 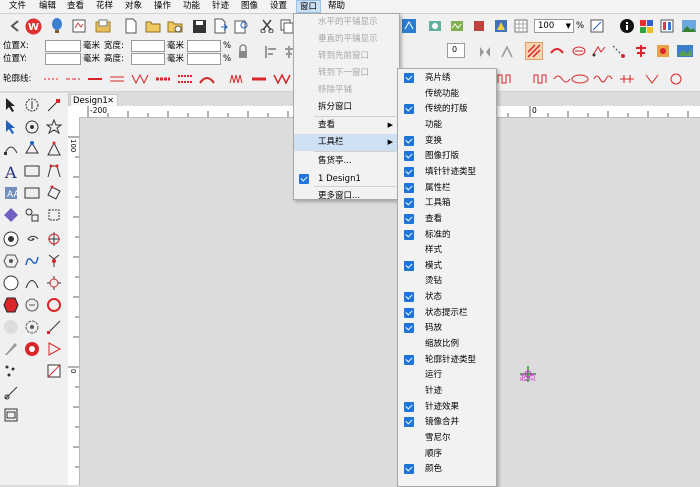 What do you see at coordinates (309, 6) in the screenshot?
I see `menu-10: 窗口` at bounding box center [309, 6].